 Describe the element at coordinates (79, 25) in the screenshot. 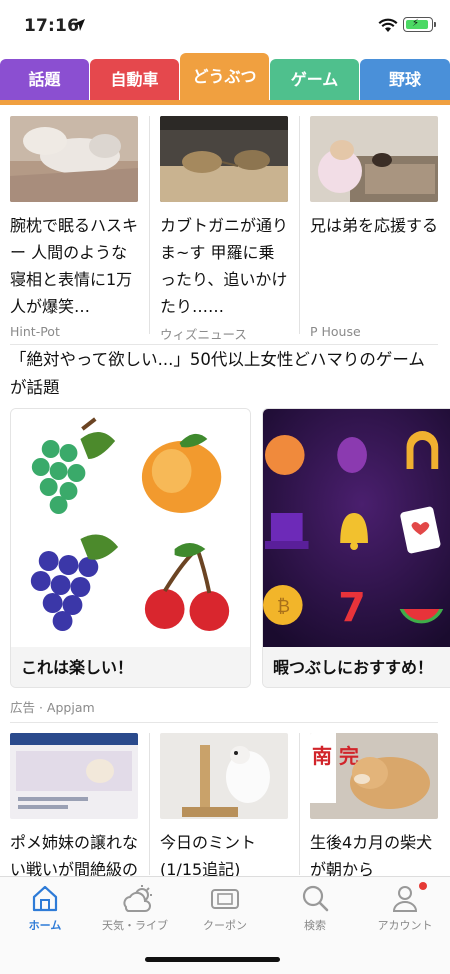

I see `location-arrow-icon` at that location.